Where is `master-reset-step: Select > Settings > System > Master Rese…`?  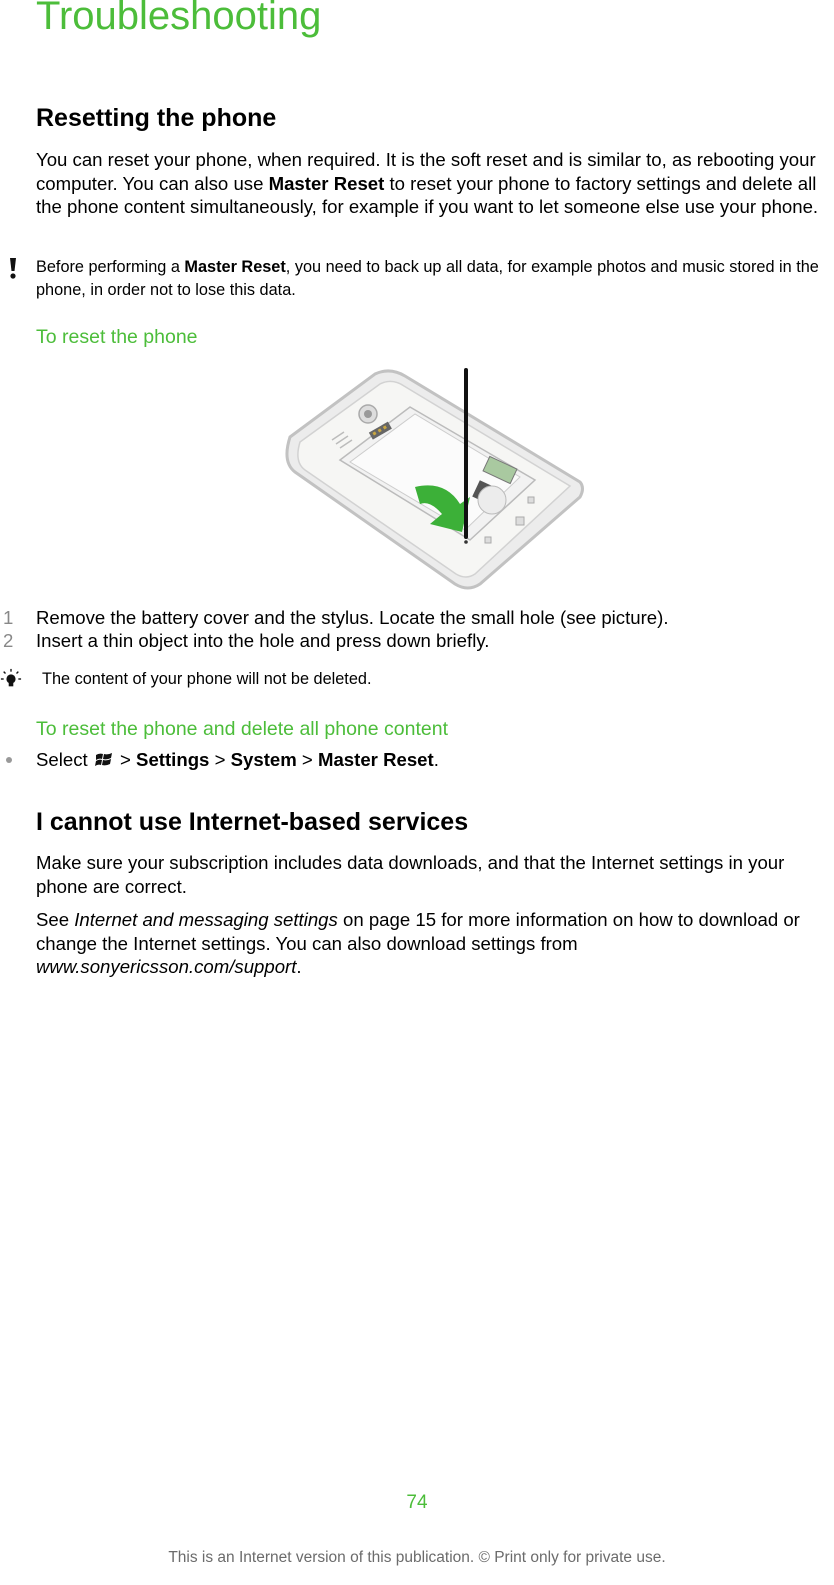
master-reset-step: Select > Settings > System > Master Rese… is located at coordinates (416, 759).